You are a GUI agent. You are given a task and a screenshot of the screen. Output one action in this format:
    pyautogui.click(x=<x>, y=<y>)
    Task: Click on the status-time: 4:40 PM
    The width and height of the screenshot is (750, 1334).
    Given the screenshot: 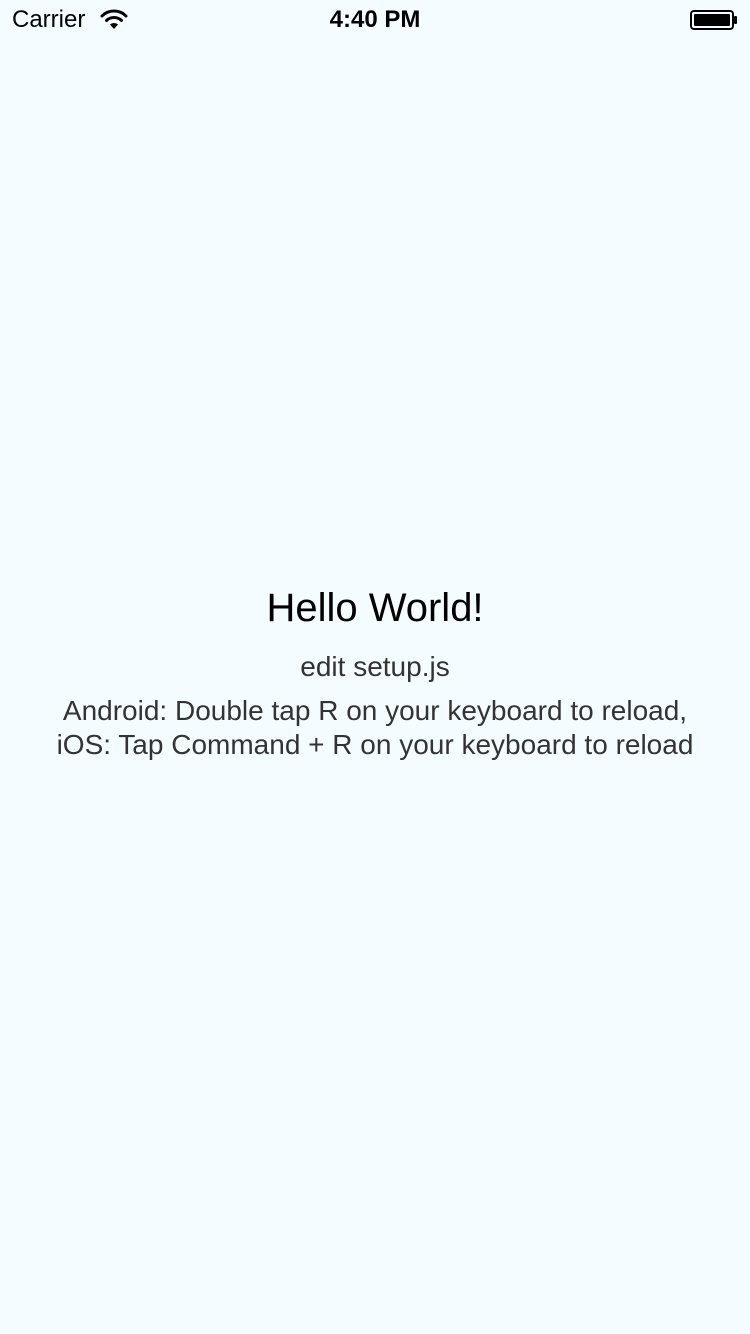 What is the action you would take?
    pyautogui.click(x=375, y=19)
    